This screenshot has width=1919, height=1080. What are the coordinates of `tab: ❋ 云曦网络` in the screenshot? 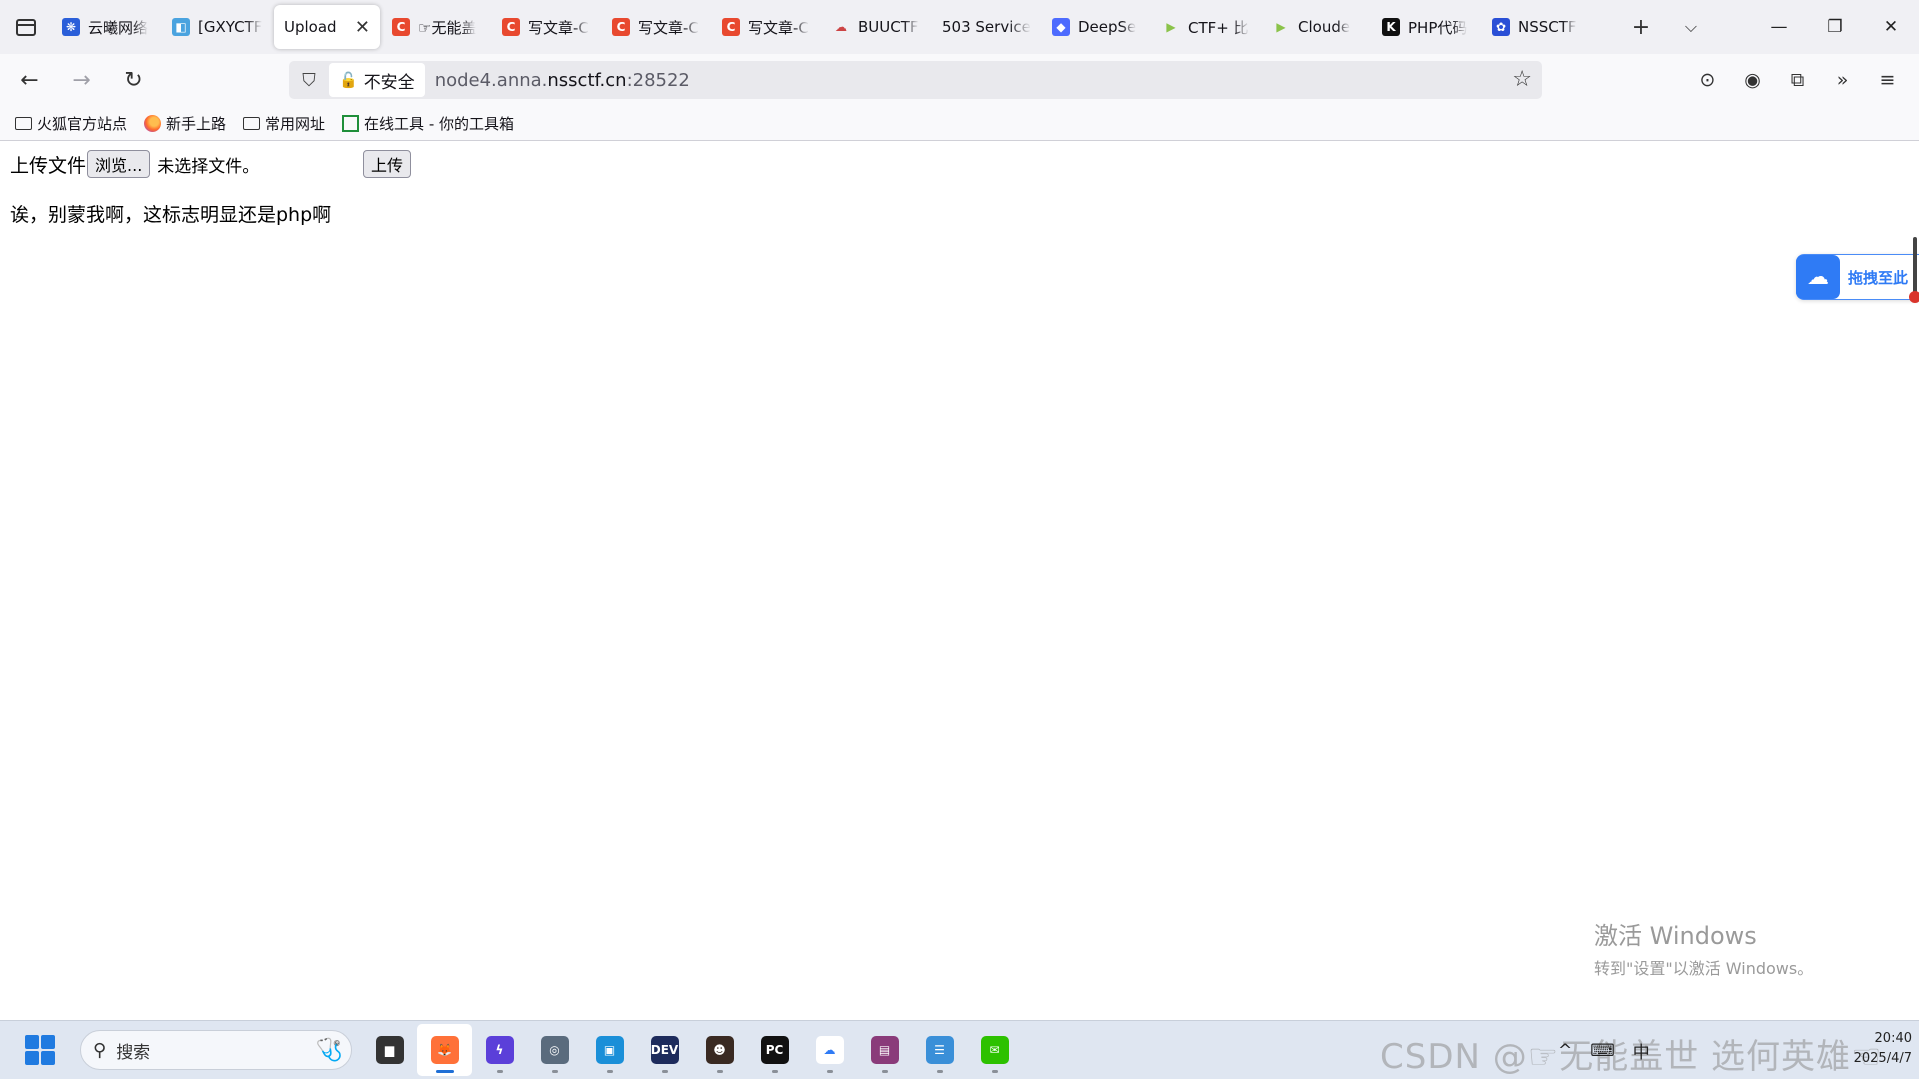 It's located at (107, 27).